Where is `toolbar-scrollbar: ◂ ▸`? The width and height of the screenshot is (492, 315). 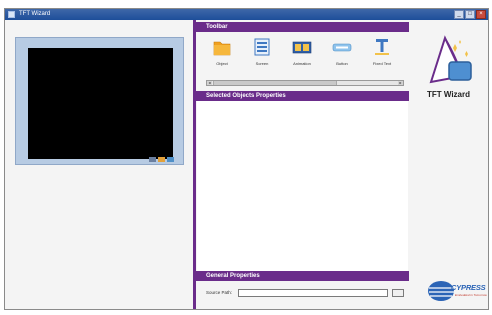 toolbar-scrollbar: ◂ ▸ is located at coordinates (305, 83).